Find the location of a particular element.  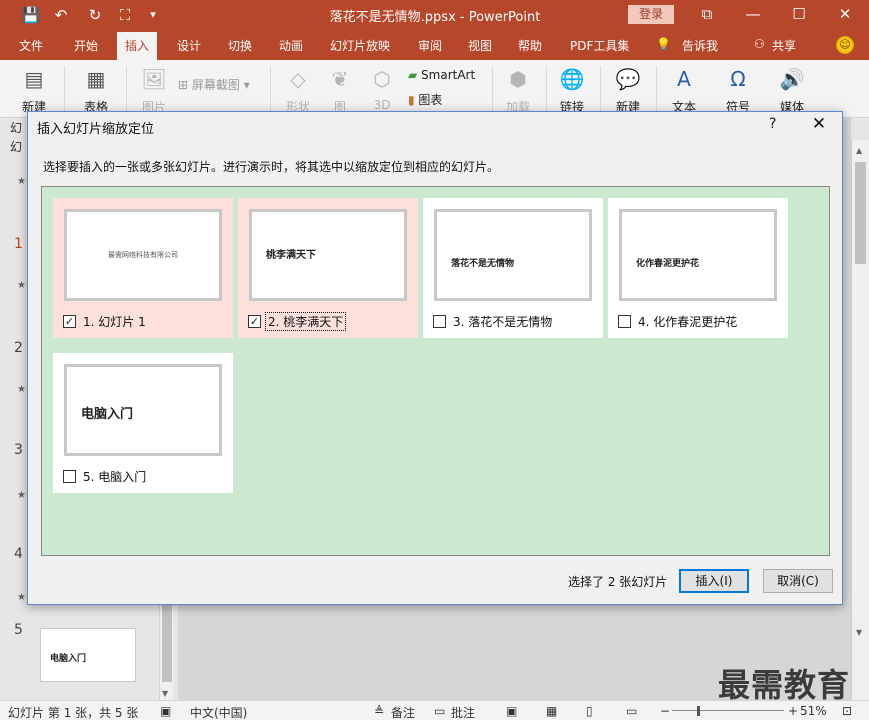

tell-me-search: 告诉我 is located at coordinates (700, 45).